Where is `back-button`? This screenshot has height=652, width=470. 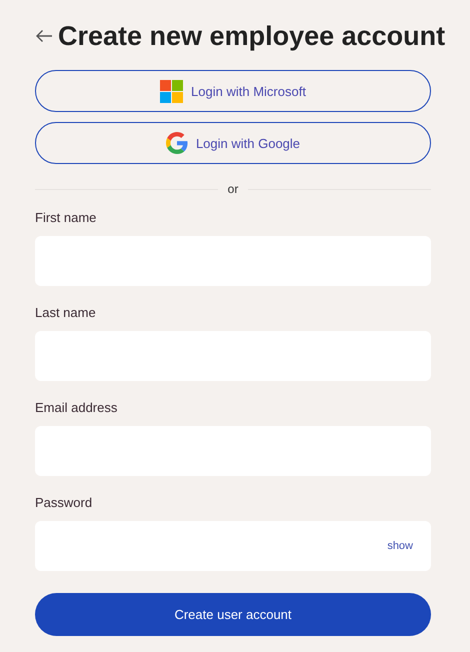 back-button is located at coordinates (44, 36).